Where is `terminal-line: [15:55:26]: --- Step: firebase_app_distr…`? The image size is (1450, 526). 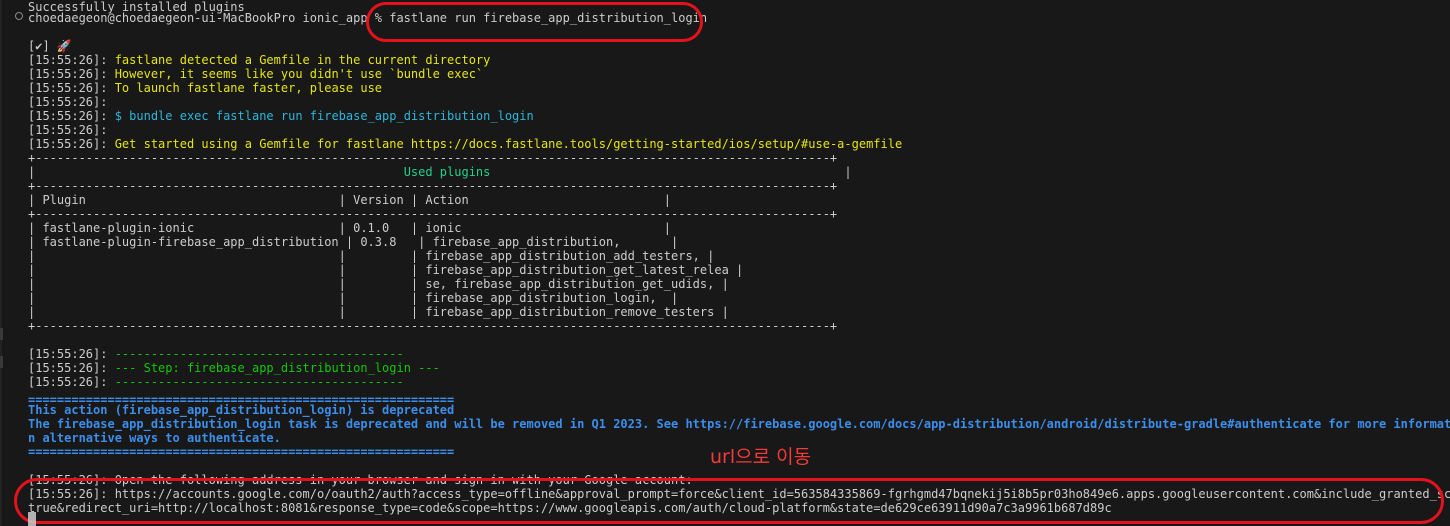 terminal-line: [15:55:26]: --- Step: firebase_app_distr… is located at coordinates (234, 368).